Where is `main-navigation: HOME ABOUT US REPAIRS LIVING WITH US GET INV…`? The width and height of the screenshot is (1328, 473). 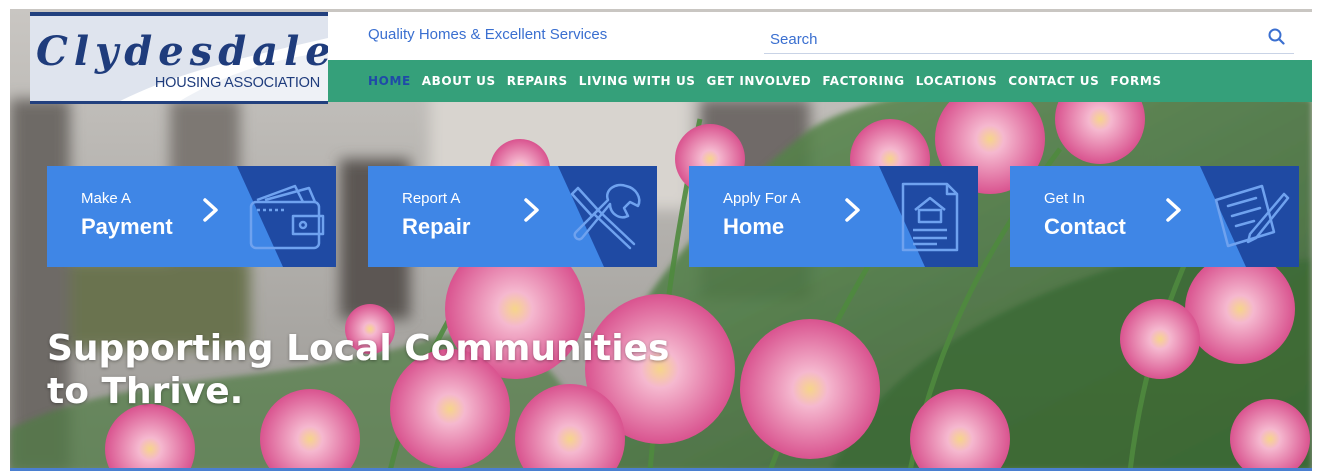
main-navigation: HOME ABOUT US REPAIRS LIVING WITH US GET INV… is located at coordinates (820, 81).